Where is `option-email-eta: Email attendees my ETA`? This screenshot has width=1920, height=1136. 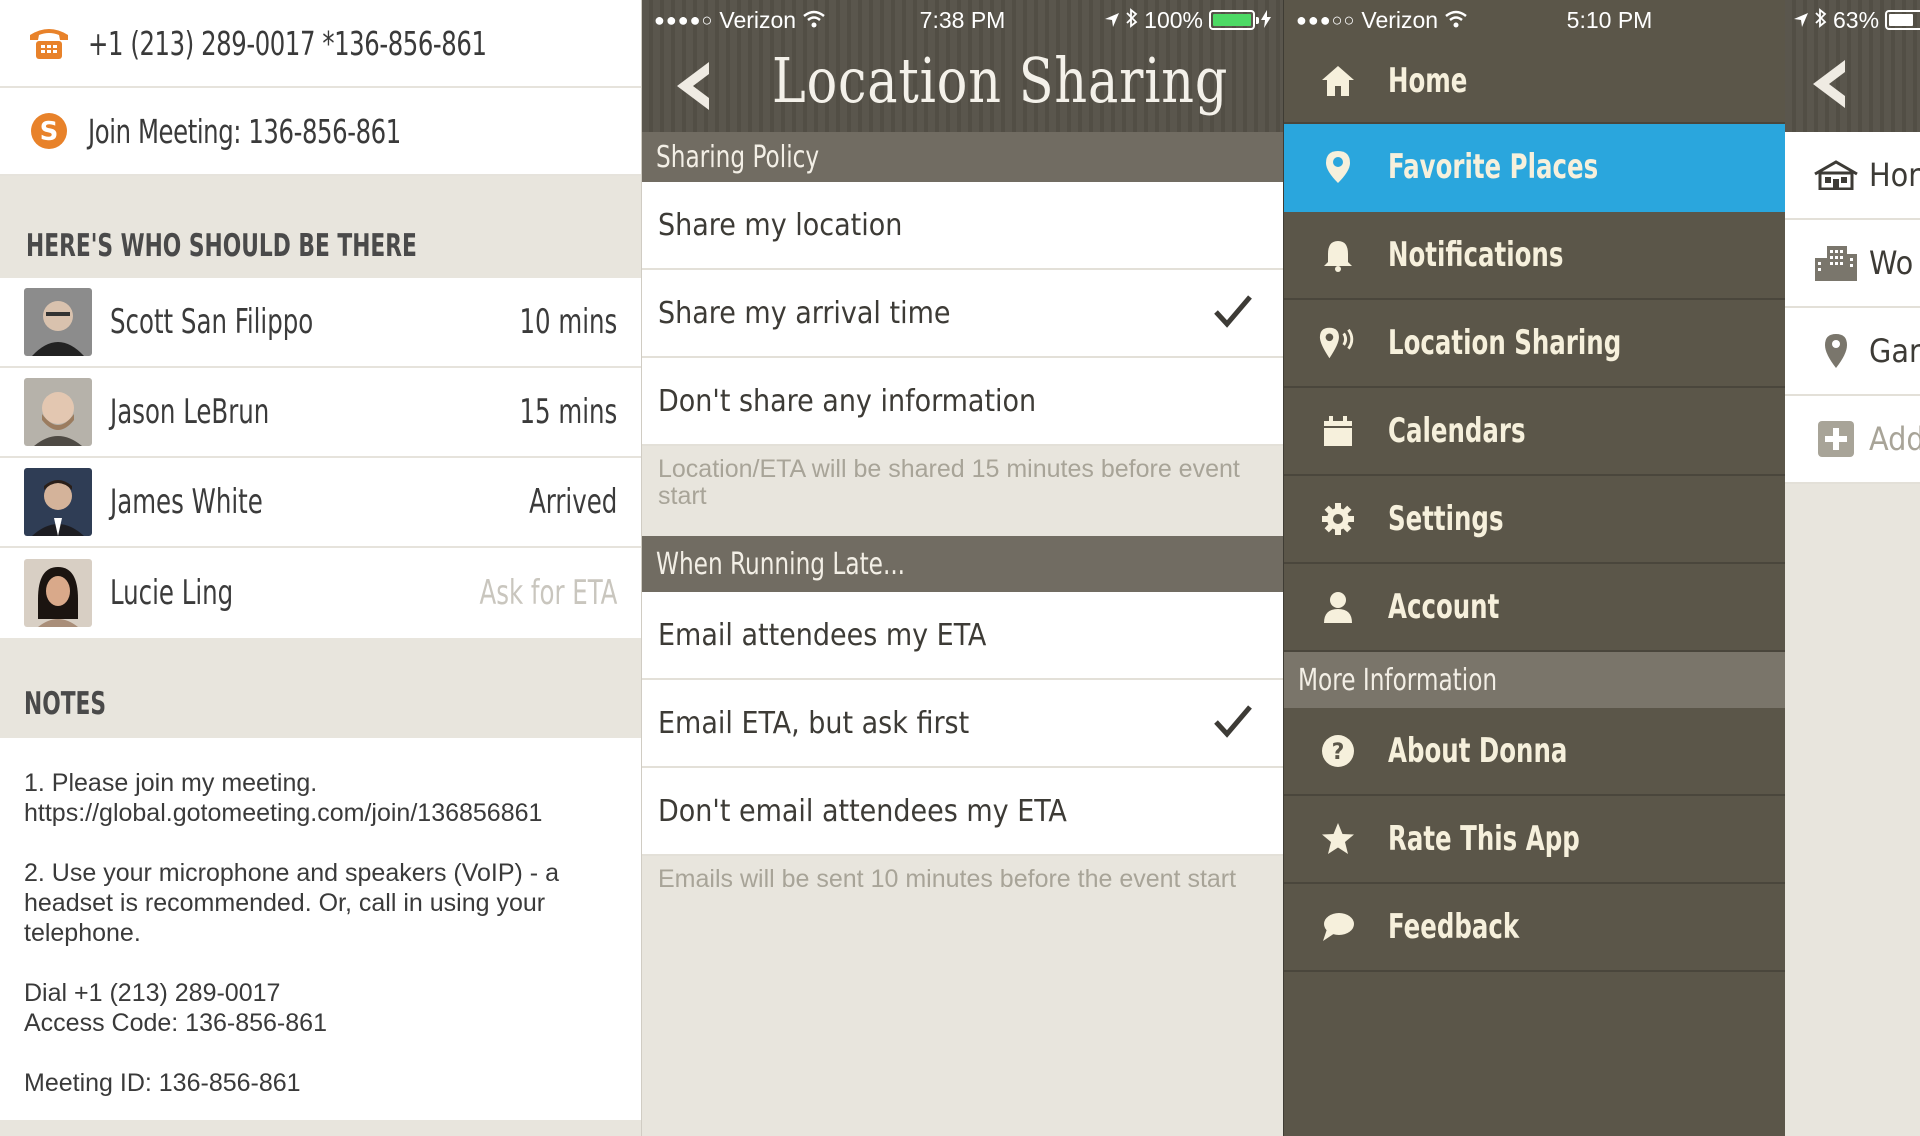 option-email-eta: Email attendees my ETA is located at coordinates (962, 636).